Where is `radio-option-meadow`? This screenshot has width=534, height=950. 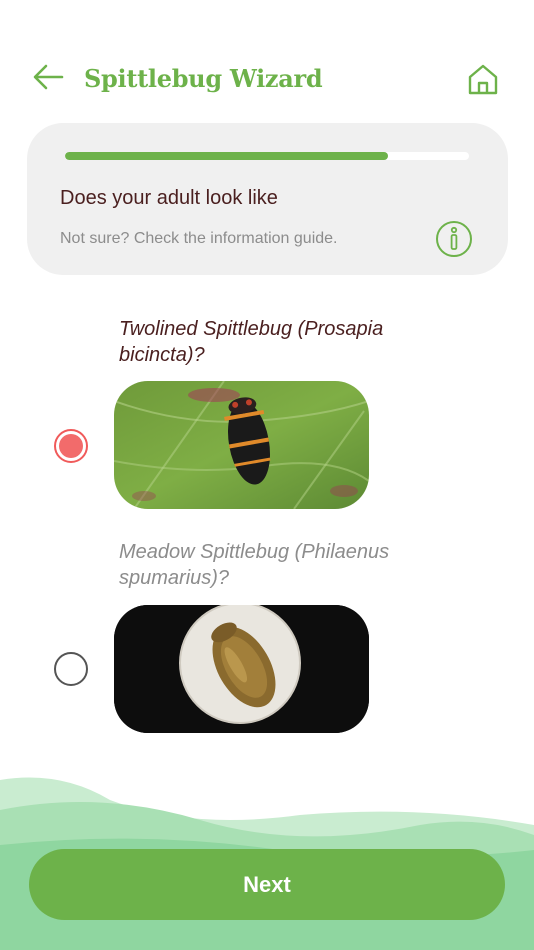 radio-option-meadow is located at coordinates (71, 669).